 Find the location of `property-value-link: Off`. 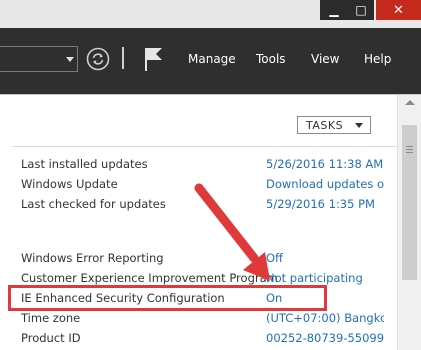

property-value-link: Off is located at coordinates (274, 258).